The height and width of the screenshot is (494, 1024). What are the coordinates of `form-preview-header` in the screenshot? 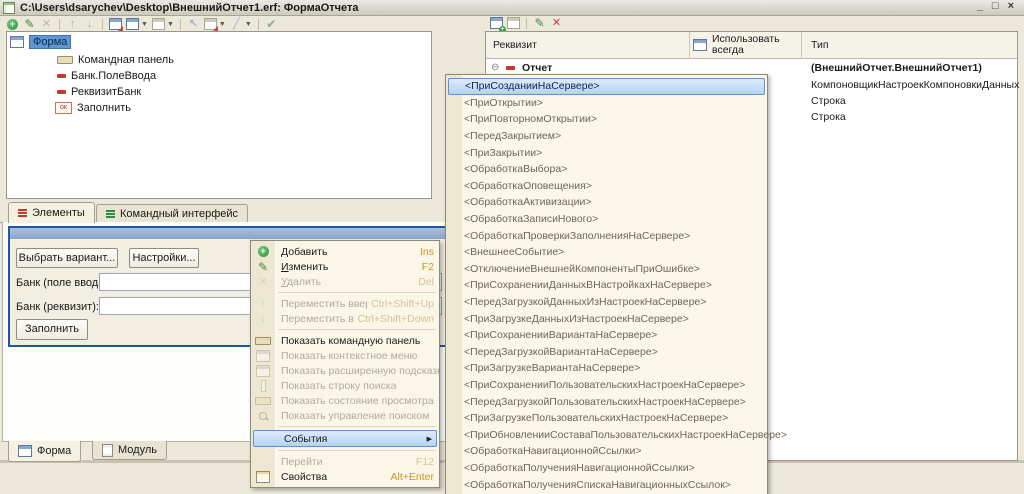 It's located at (236, 233).